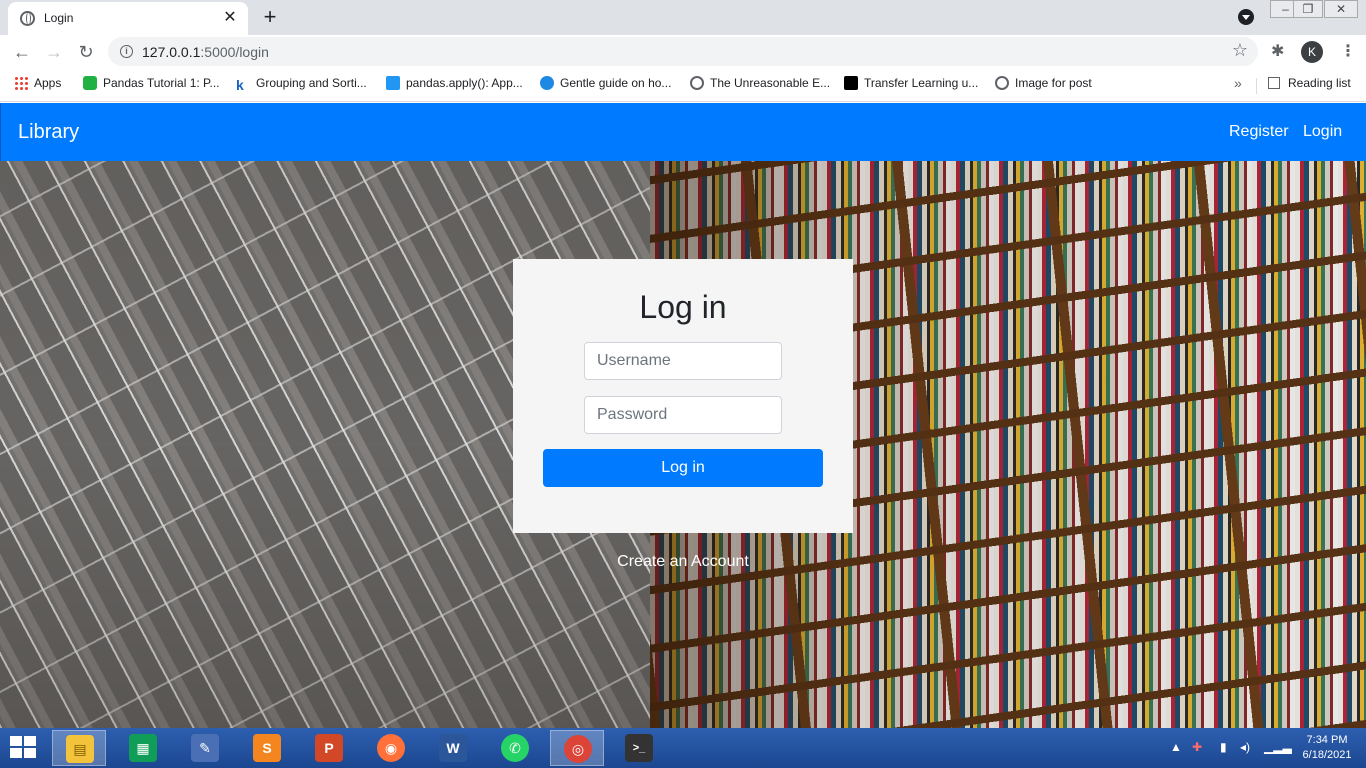 This screenshot has height=768, width=1366. What do you see at coordinates (1348, 51) in the screenshot?
I see `menu-kebab-icon: ⋮` at bounding box center [1348, 51].